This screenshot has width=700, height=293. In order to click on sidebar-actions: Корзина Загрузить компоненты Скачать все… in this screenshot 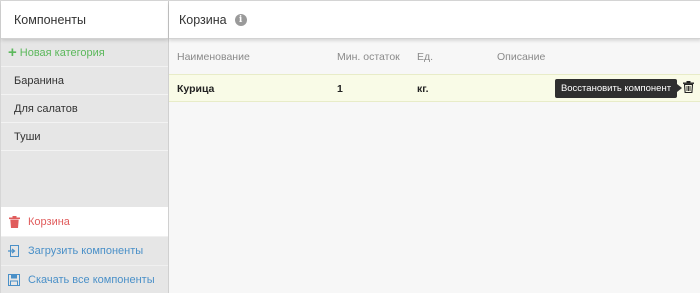, I will do `click(84, 250)`.